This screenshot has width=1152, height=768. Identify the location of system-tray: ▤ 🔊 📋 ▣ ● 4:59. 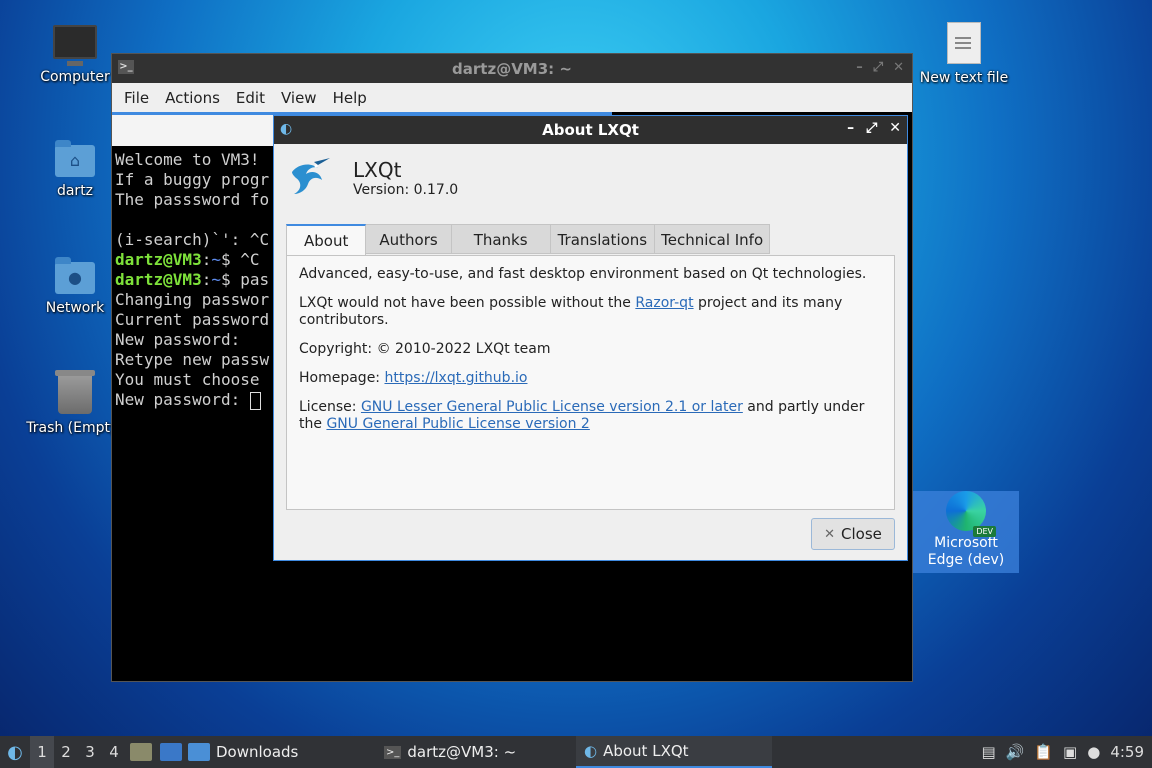
(1066, 752).